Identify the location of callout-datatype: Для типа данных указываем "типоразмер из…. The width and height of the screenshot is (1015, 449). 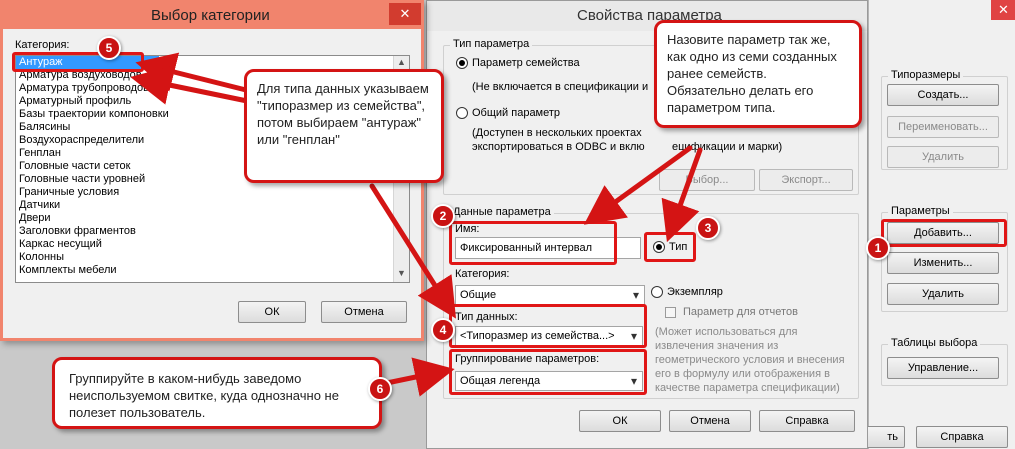
(344, 126).